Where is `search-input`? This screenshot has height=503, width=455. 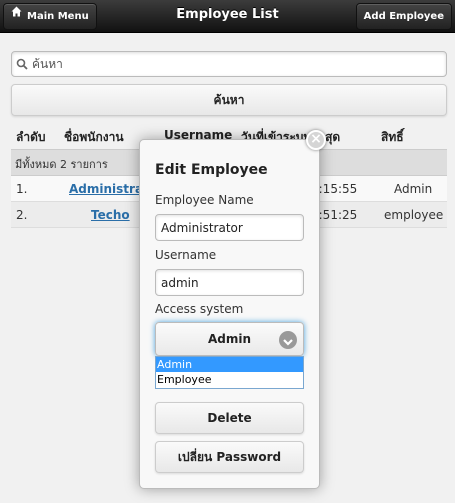
search-input is located at coordinates (232, 64).